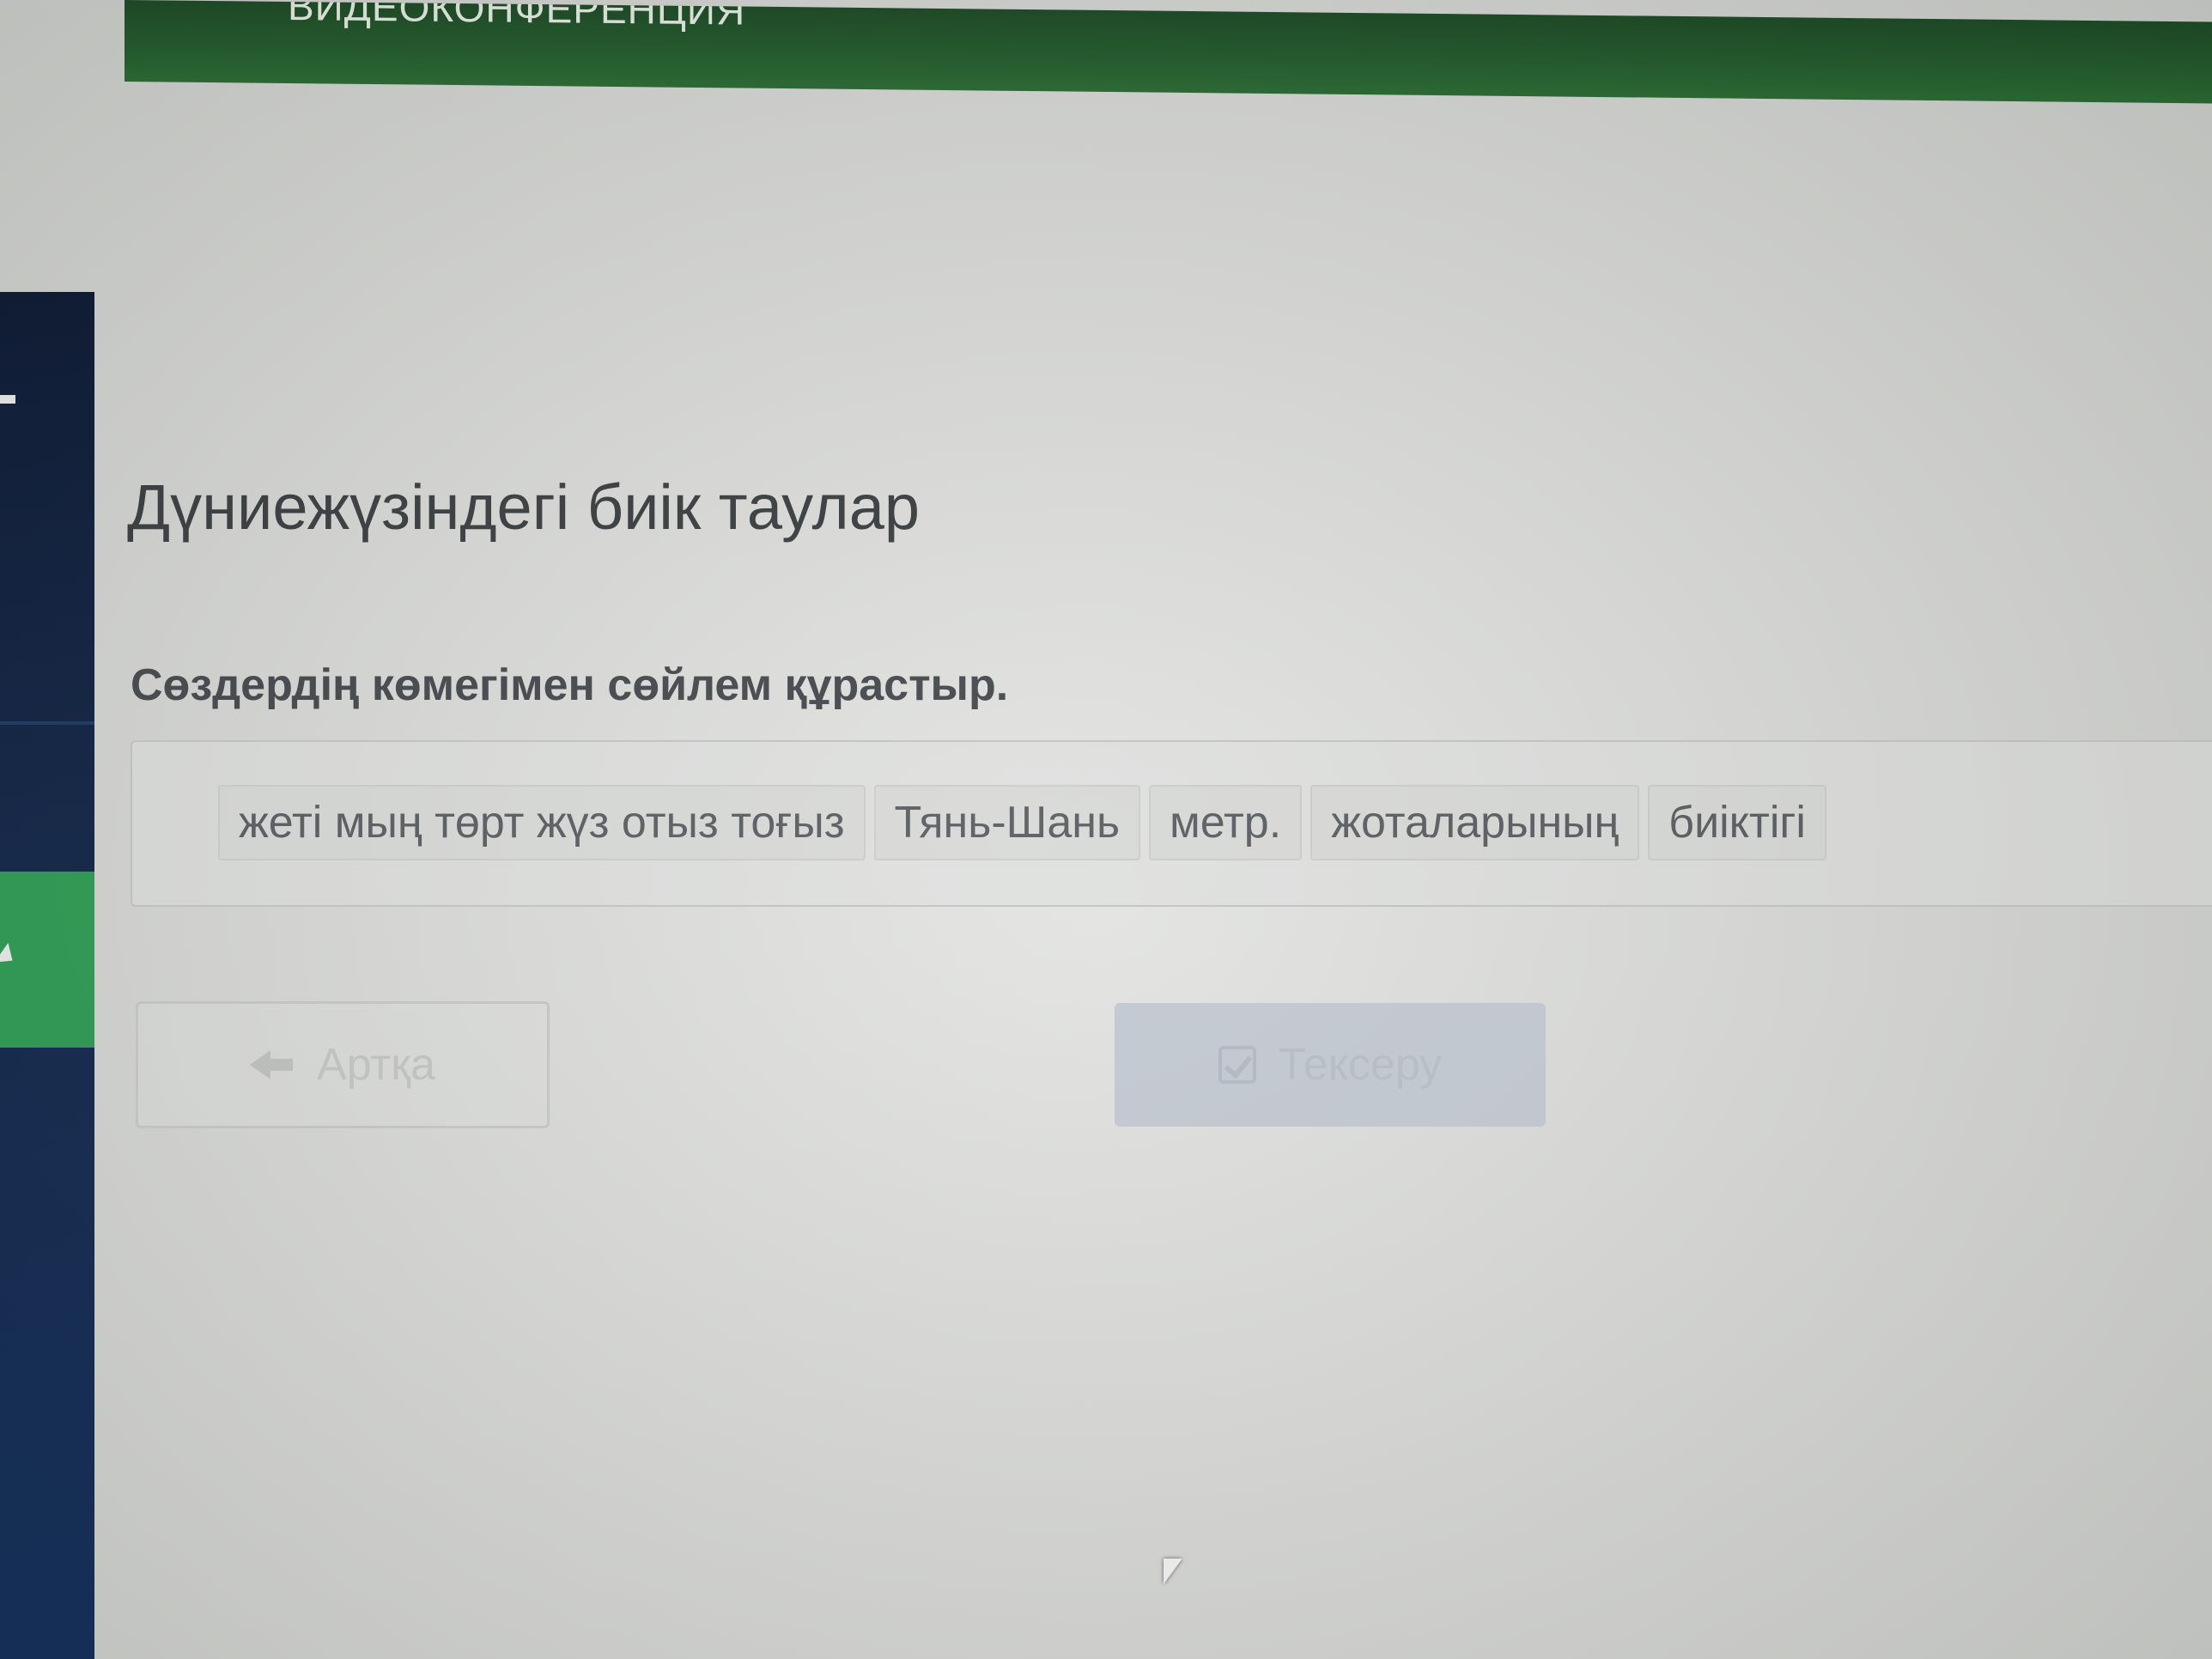  What do you see at coordinates (1360, 1065) in the screenshot?
I see `check-button-label: Тексеру` at bounding box center [1360, 1065].